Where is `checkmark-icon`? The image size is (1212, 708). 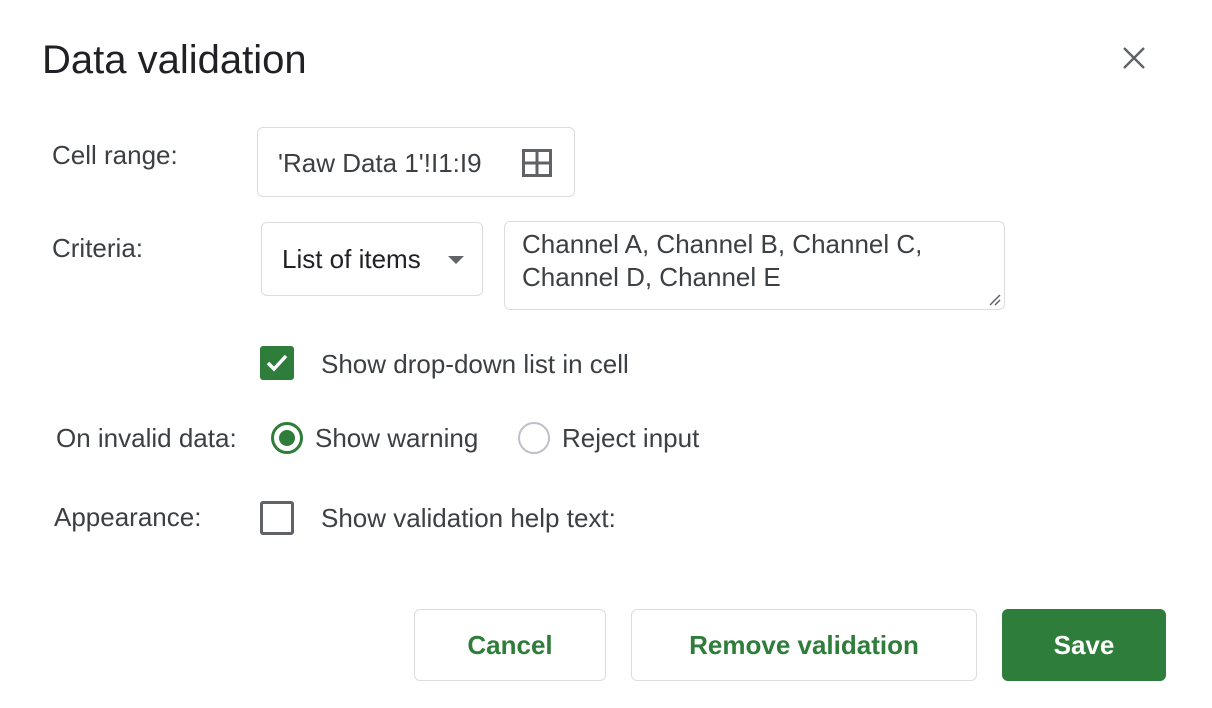 checkmark-icon is located at coordinates (277, 363).